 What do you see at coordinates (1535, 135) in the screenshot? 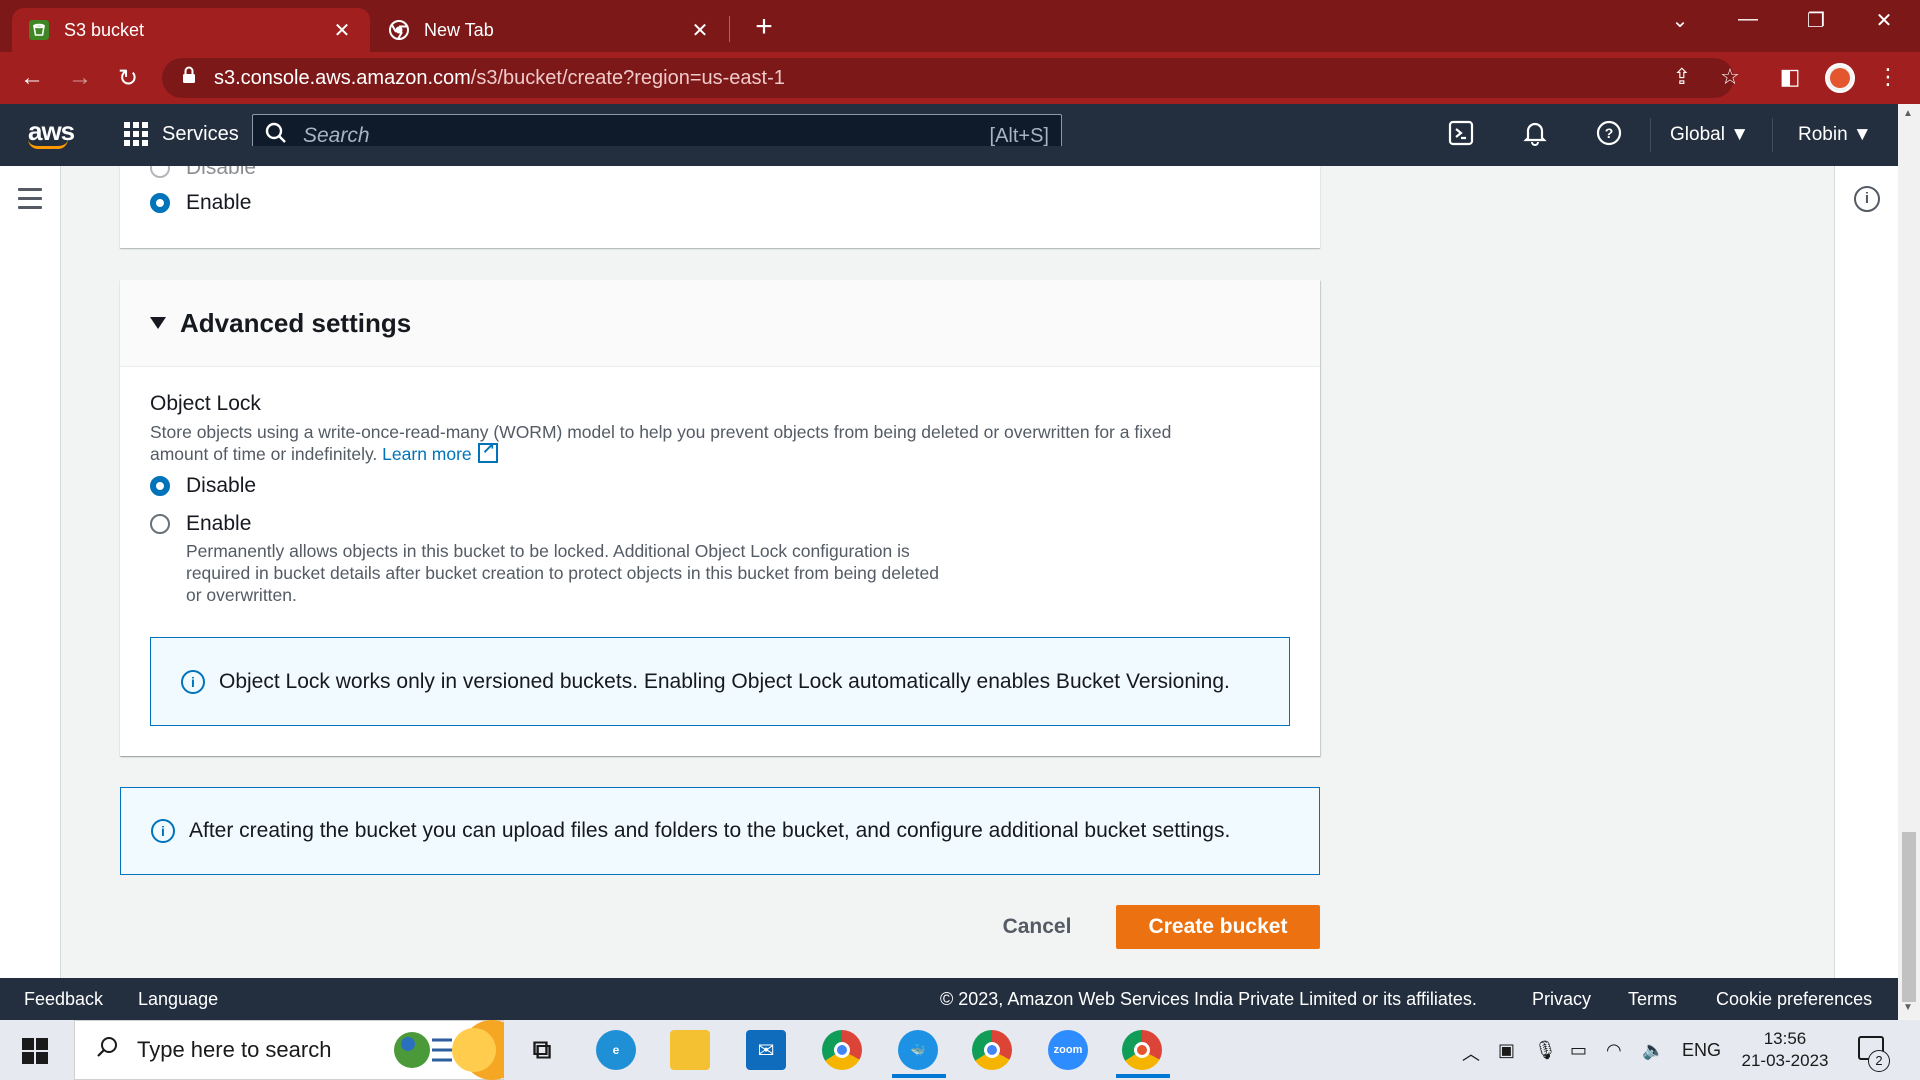
I see `notifications-bell-icon` at bounding box center [1535, 135].